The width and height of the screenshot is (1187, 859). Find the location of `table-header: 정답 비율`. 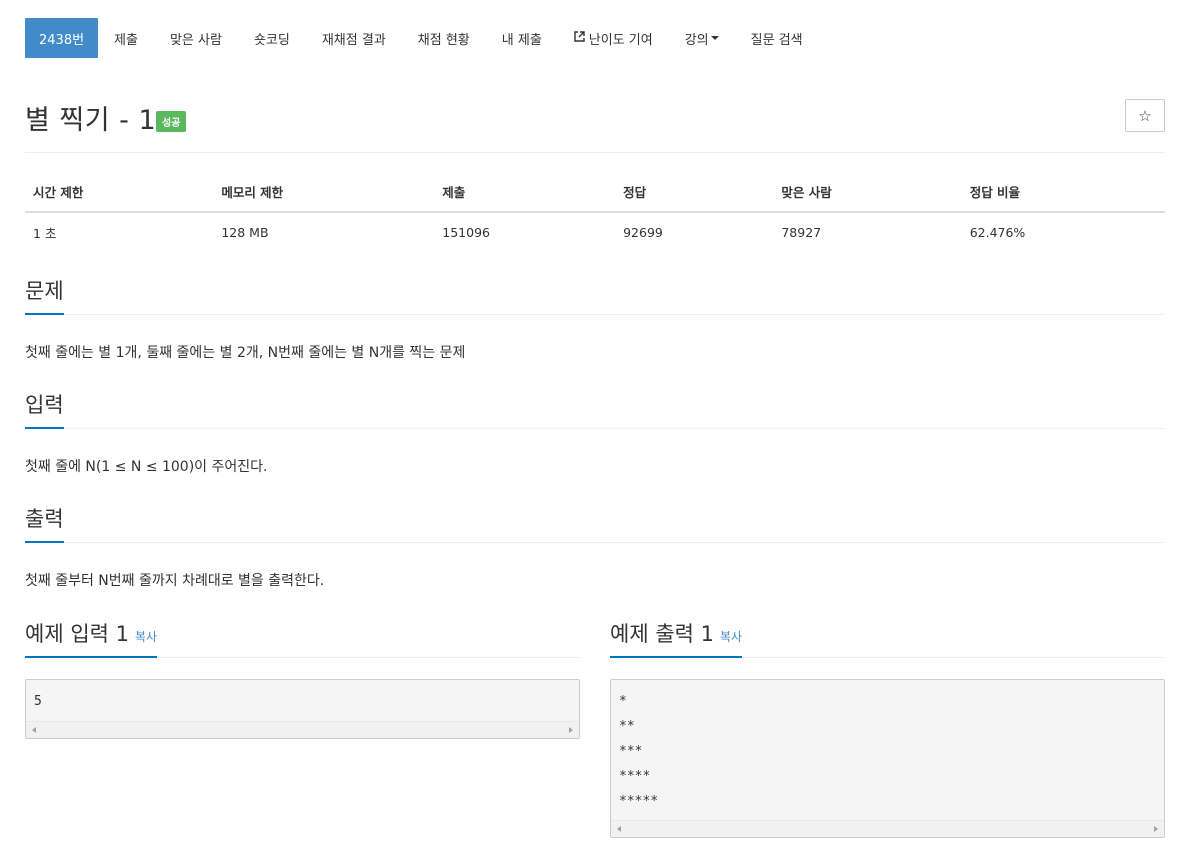

table-header: 정답 비율 is located at coordinates (1063, 192).